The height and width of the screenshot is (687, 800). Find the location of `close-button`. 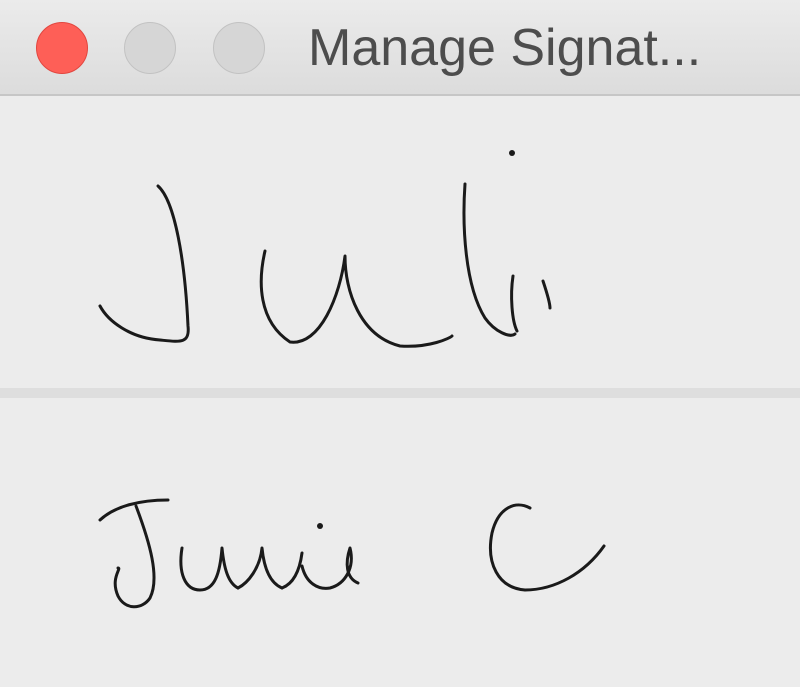

close-button is located at coordinates (62, 48).